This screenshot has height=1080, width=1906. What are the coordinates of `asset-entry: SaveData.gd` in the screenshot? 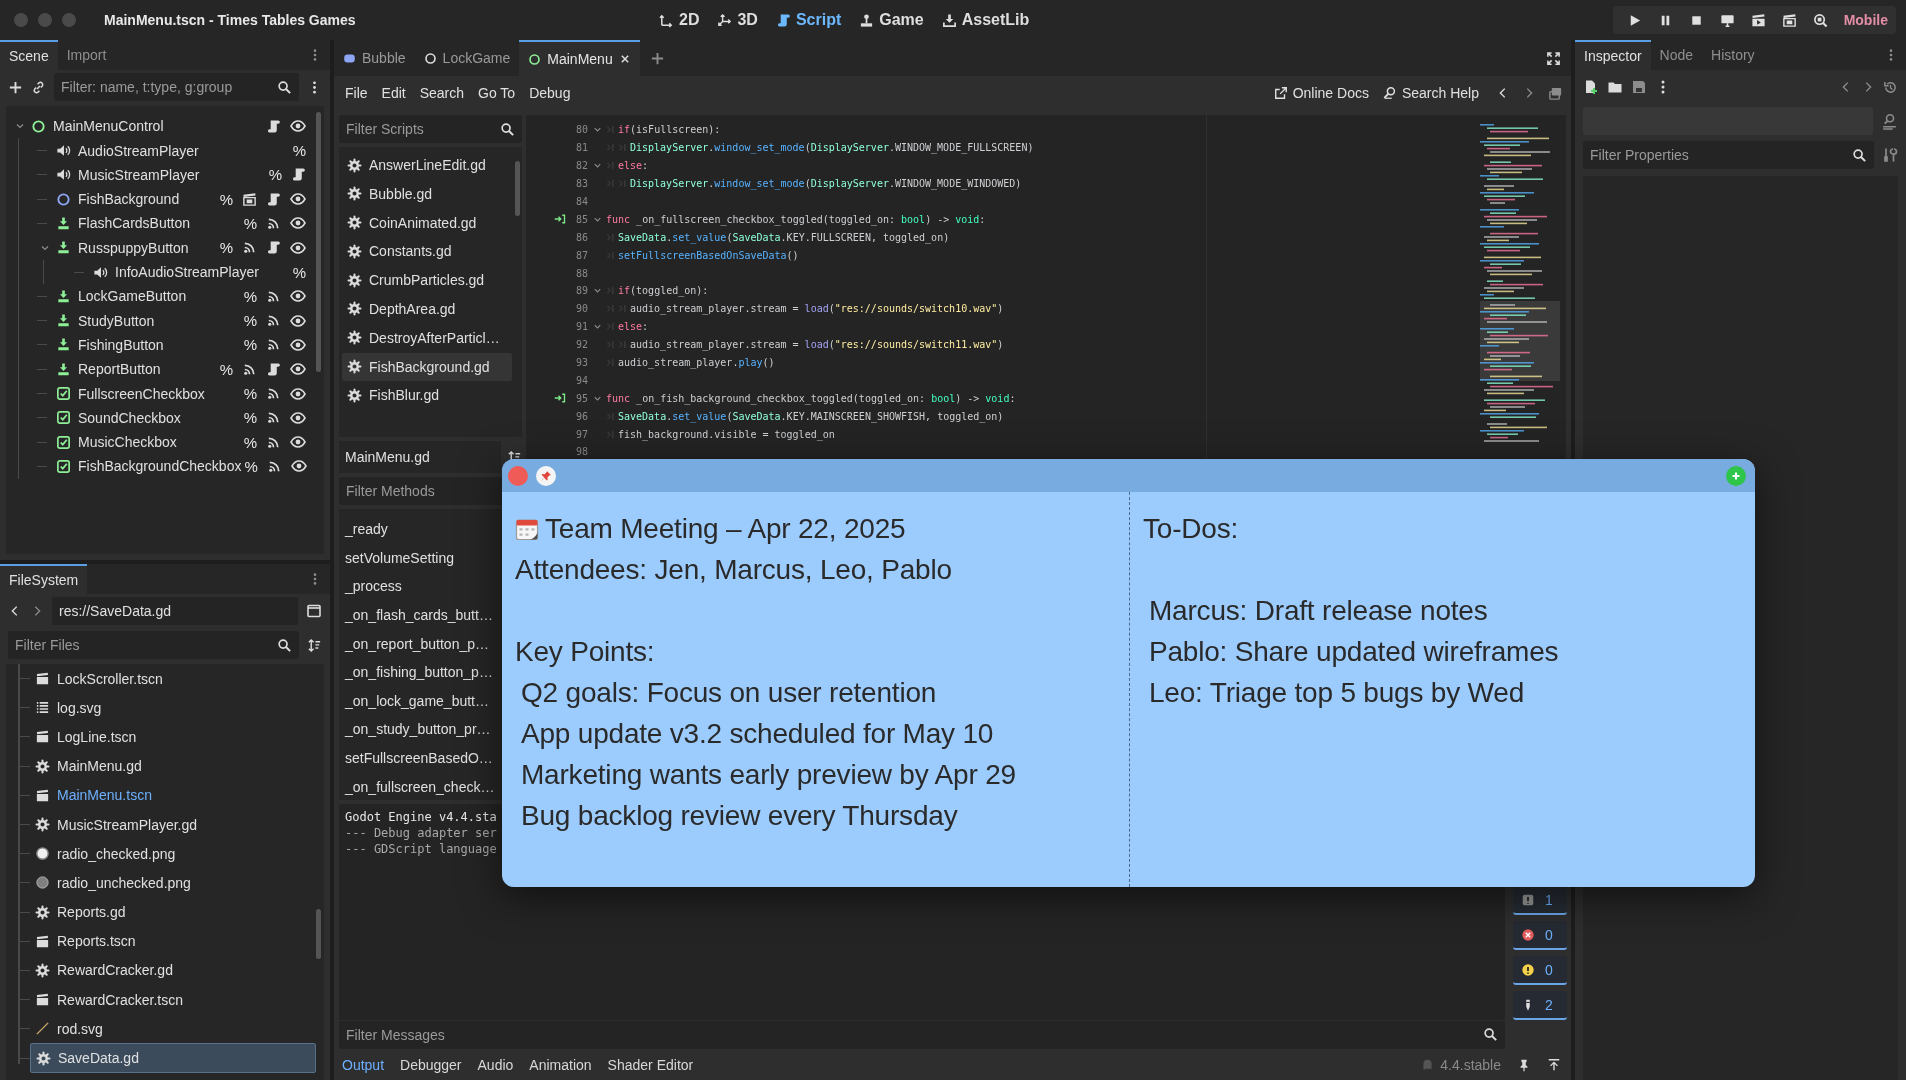 It's located at (173, 1058).